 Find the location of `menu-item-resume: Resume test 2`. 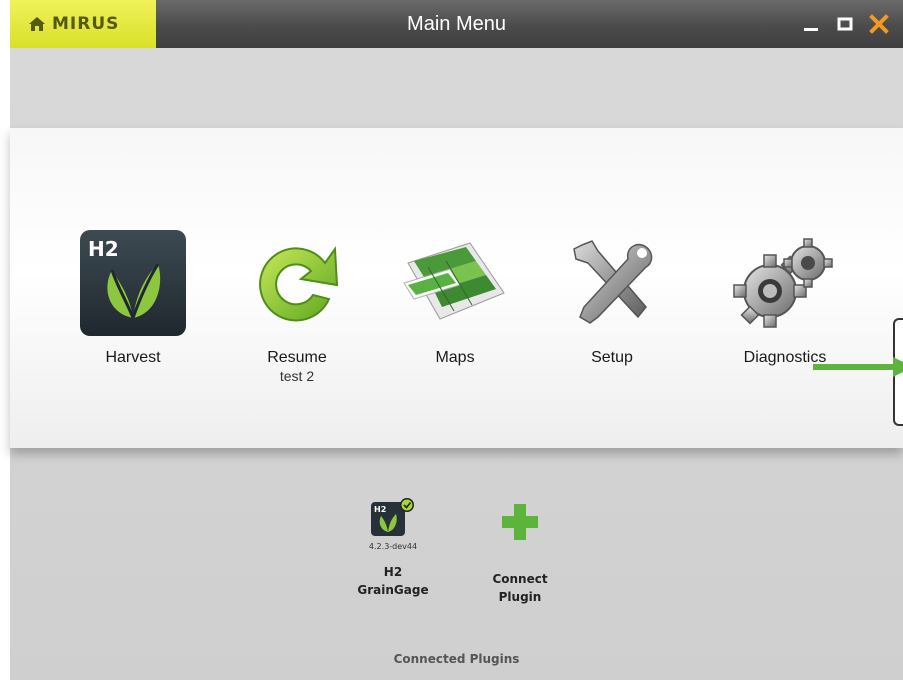

menu-item-resume: Resume test 2 is located at coordinates (297, 306).